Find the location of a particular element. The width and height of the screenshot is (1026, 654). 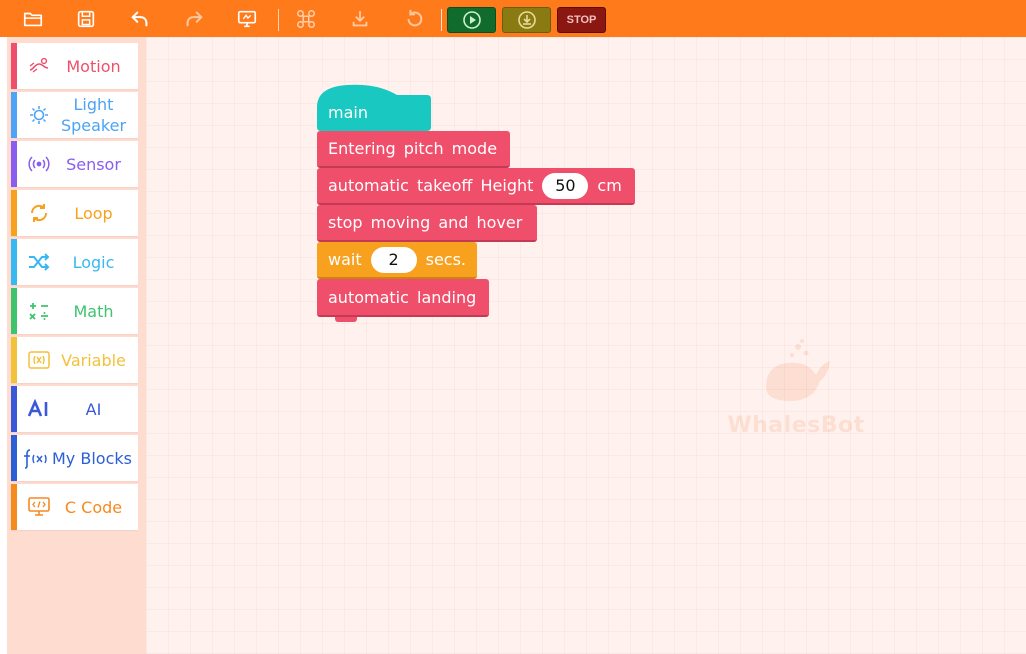

watermark-text: WhalesBot is located at coordinates (796, 425).